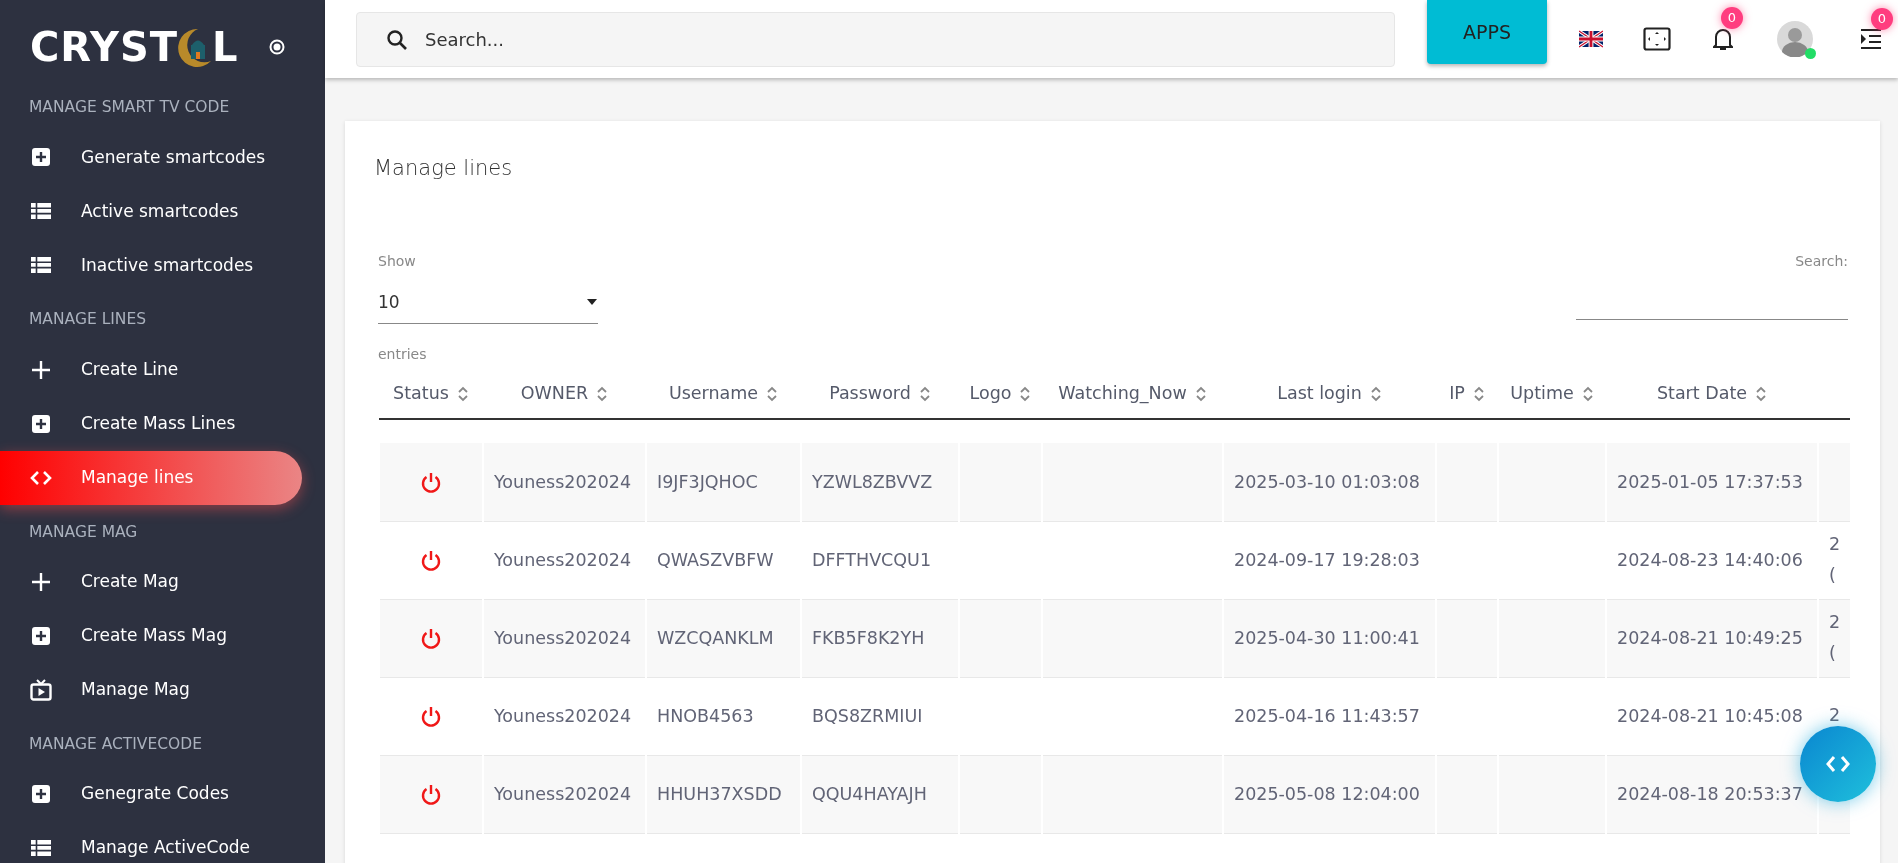 This screenshot has width=1898, height=863. Describe the element at coordinates (151, 477) in the screenshot. I see `sidebar-item: Manage lines` at that location.